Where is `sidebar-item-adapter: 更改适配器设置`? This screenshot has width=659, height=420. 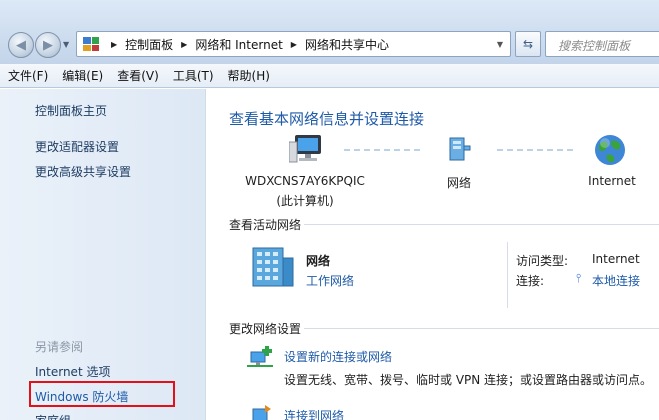 sidebar-item-adapter: 更改适配器设置 is located at coordinates (77, 146).